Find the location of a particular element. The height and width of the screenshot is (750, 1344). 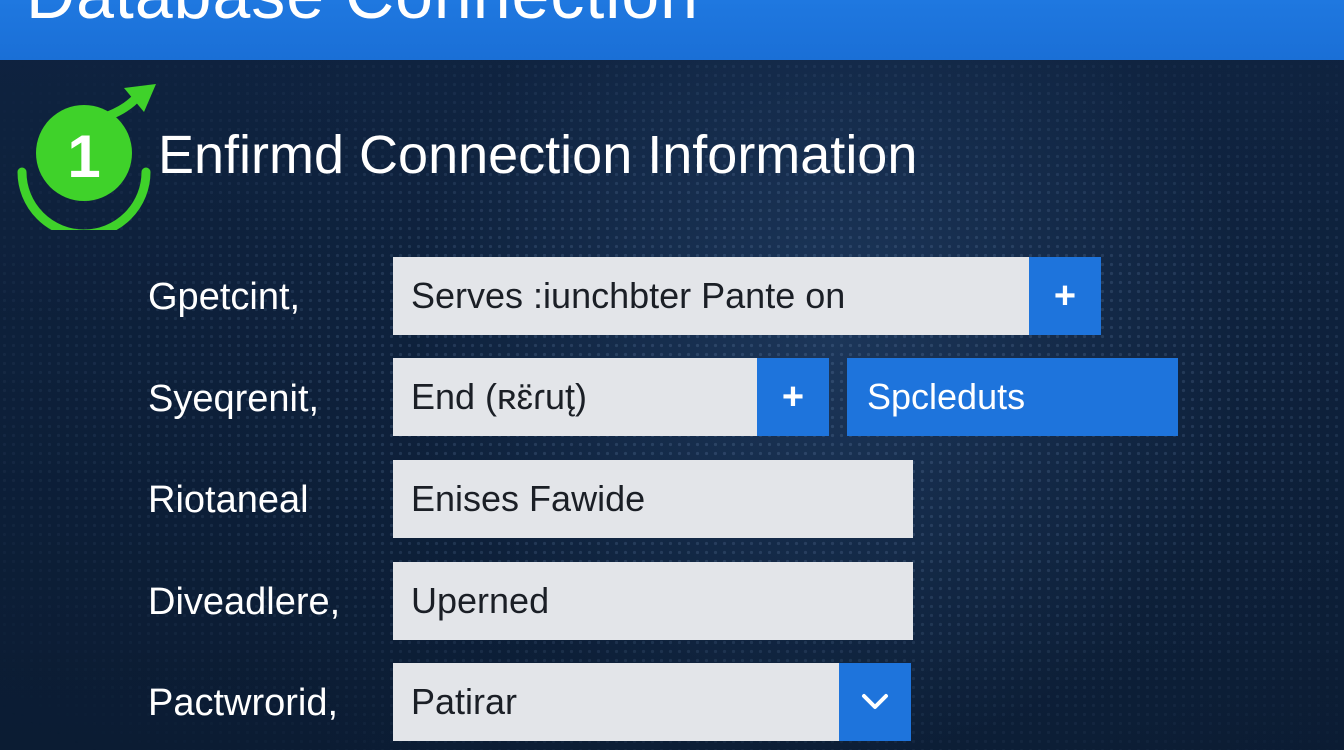

row-3-input: Enises Fawide is located at coordinates (653, 499).